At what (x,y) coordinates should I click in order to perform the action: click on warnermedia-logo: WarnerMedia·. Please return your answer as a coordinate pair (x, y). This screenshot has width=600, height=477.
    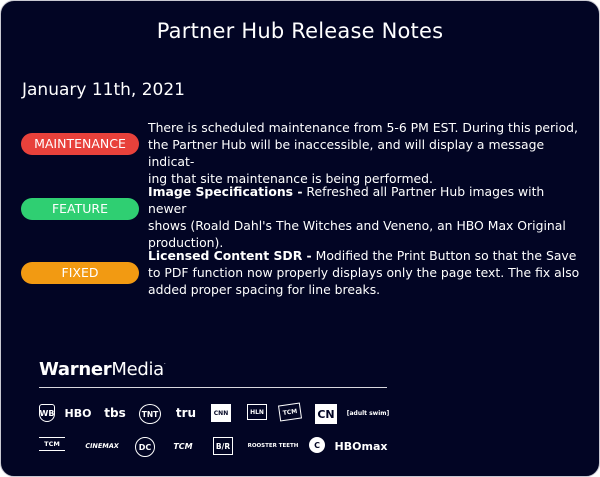
    Looking at the image, I should click on (102, 369).